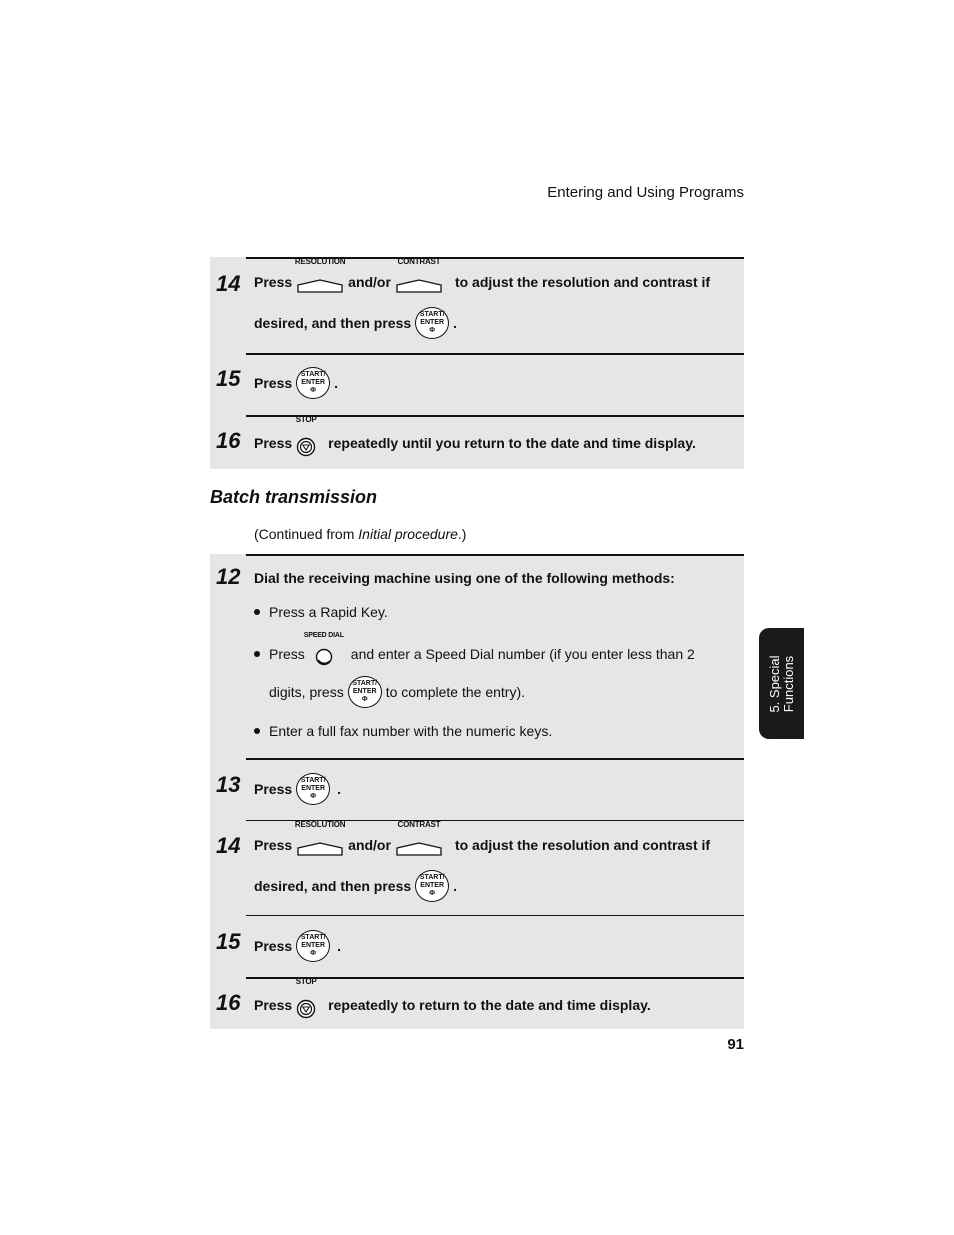 The image size is (954, 1235). What do you see at coordinates (294, 497) in the screenshot?
I see `section-title: Batch transmission` at bounding box center [294, 497].